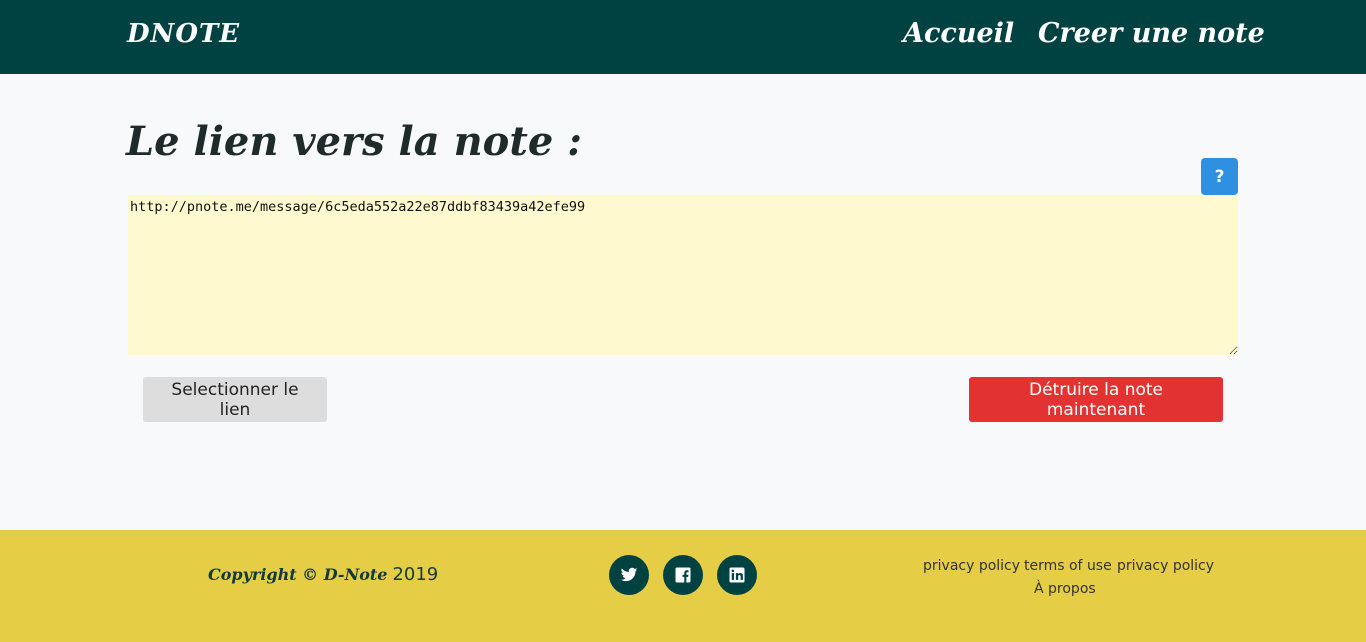 This screenshot has height=642, width=1366. Describe the element at coordinates (958, 33) in the screenshot. I see `nav-link-accueil: Accueil` at that location.